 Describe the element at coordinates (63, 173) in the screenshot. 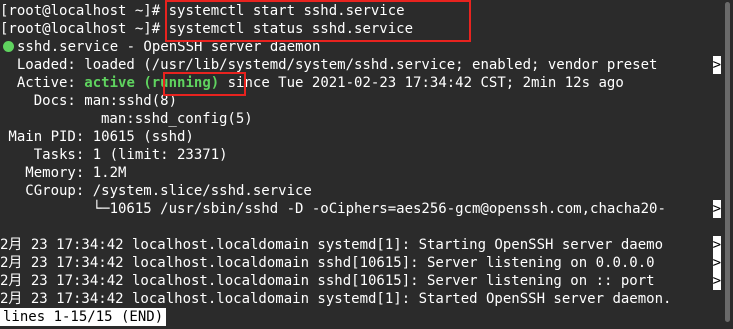

I see `memory-line: Memory: 1.2M` at that location.